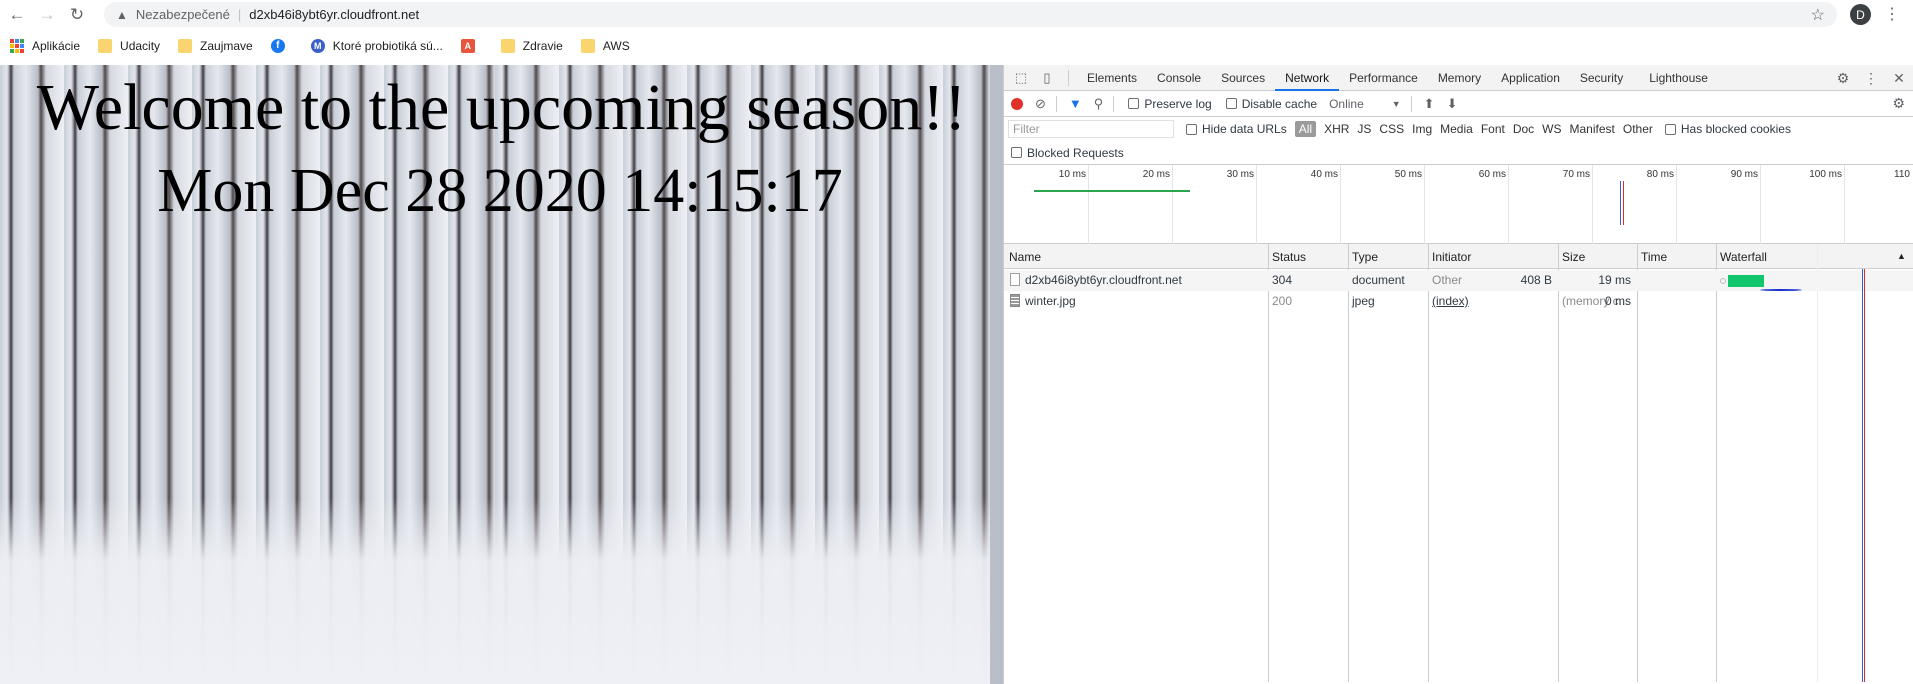  What do you see at coordinates (1271, 104) in the screenshot?
I see `disable-cache-checkbox: Disable cache` at bounding box center [1271, 104].